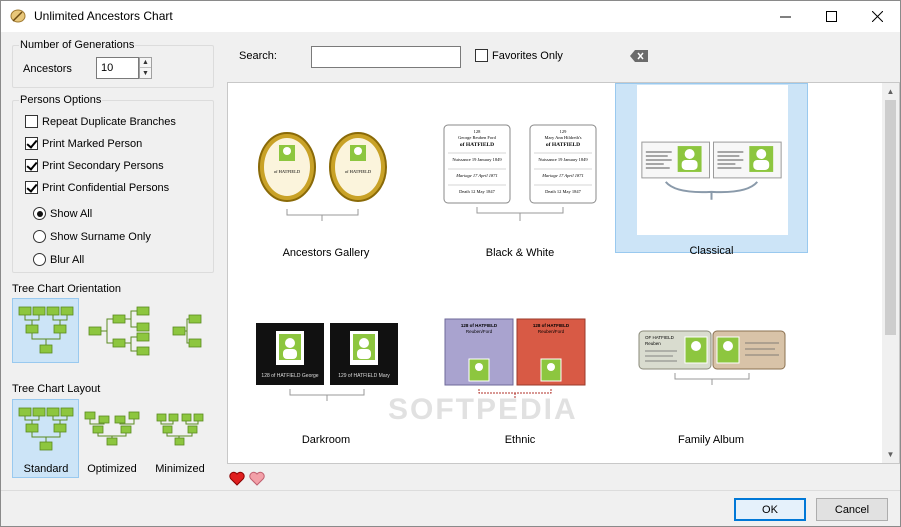  I want to click on gallery-item-family-album: OF HATFIELD Reuben Family Album, so click(711, 365).